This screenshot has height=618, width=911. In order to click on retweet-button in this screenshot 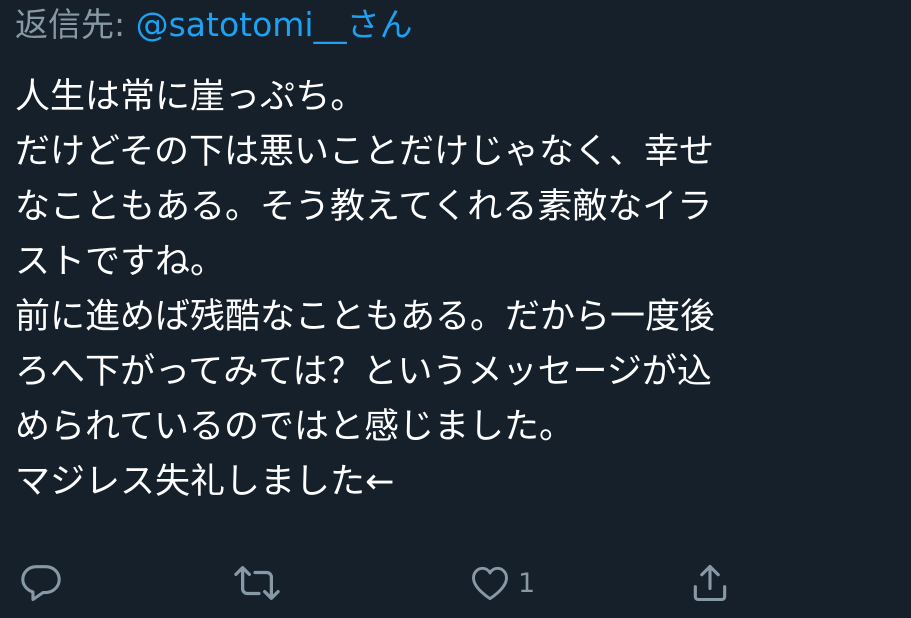, I will do `click(257, 583)`.